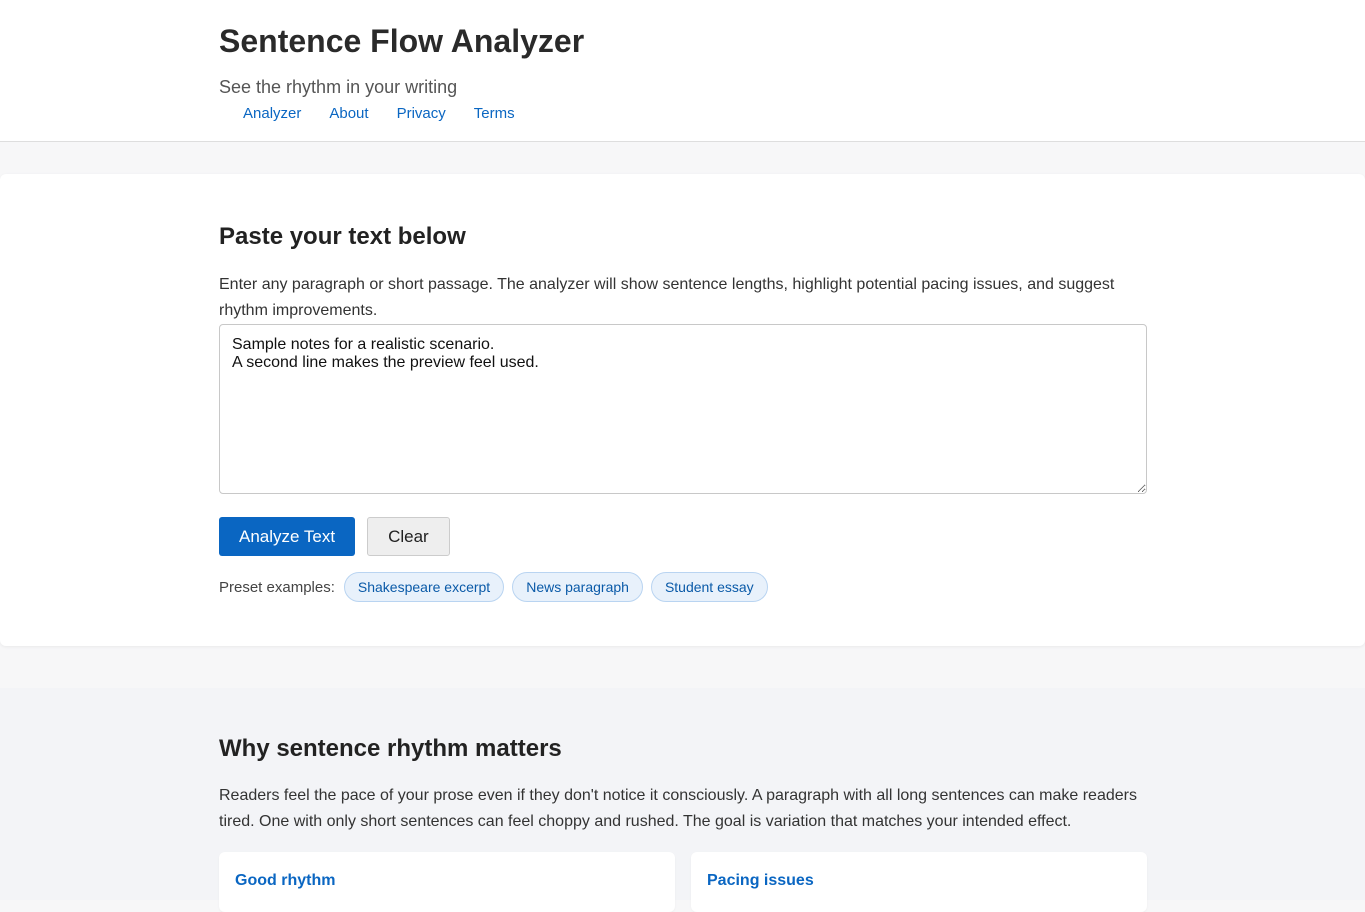 This screenshot has width=1365, height=912. What do you see at coordinates (408, 536) in the screenshot?
I see `clear-button: Clear` at bounding box center [408, 536].